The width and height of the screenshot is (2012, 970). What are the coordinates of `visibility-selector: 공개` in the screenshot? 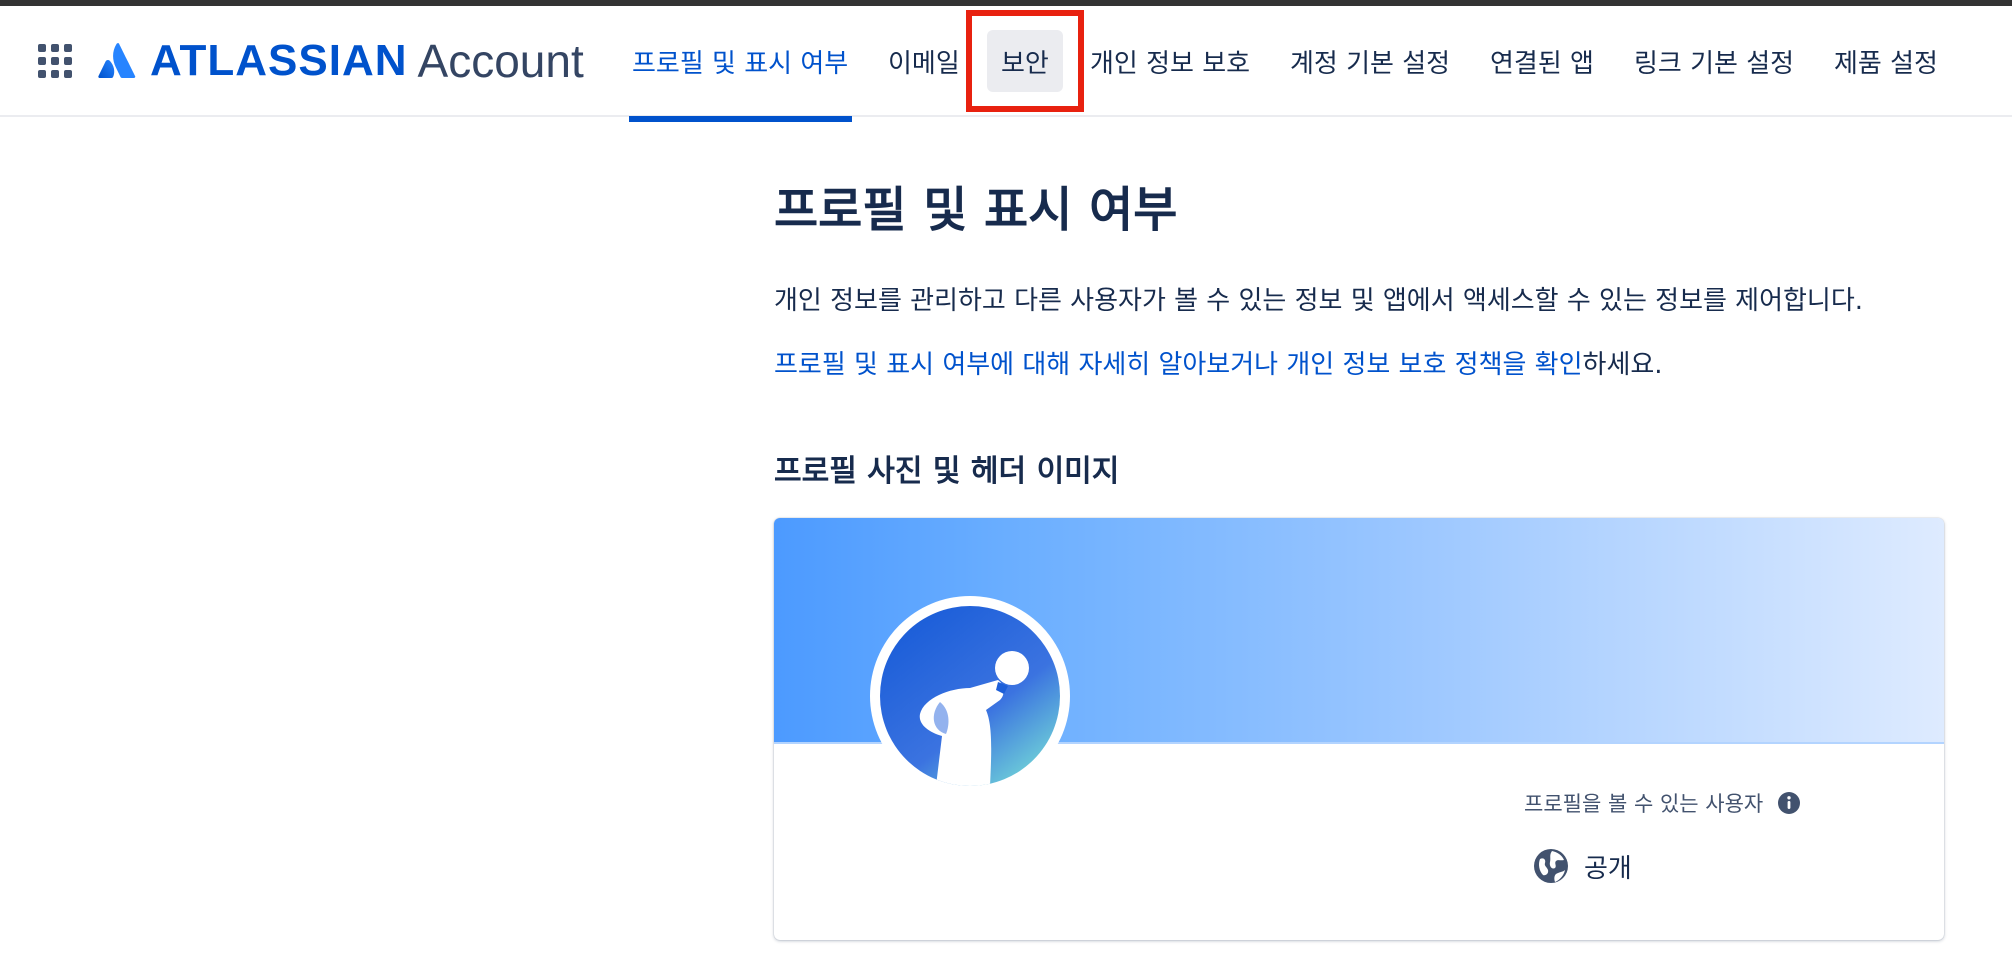 It's located at (1582, 866).